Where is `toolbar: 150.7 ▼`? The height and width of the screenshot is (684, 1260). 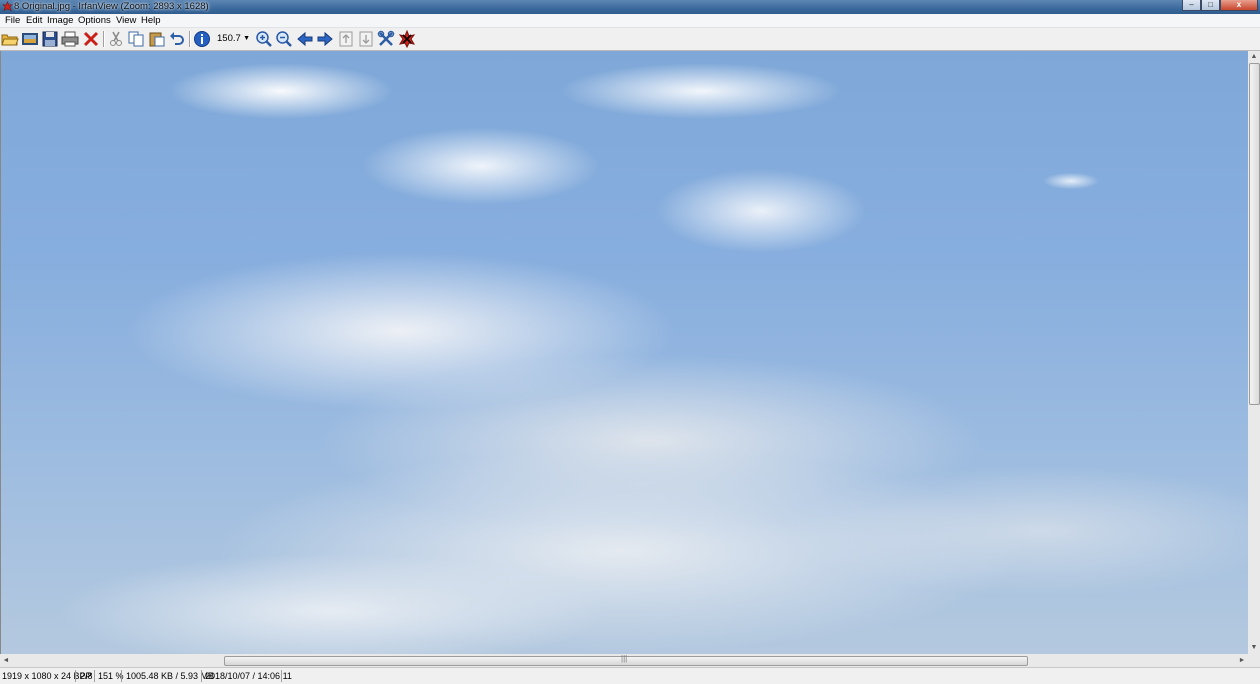 toolbar: 150.7 ▼ is located at coordinates (630, 39).